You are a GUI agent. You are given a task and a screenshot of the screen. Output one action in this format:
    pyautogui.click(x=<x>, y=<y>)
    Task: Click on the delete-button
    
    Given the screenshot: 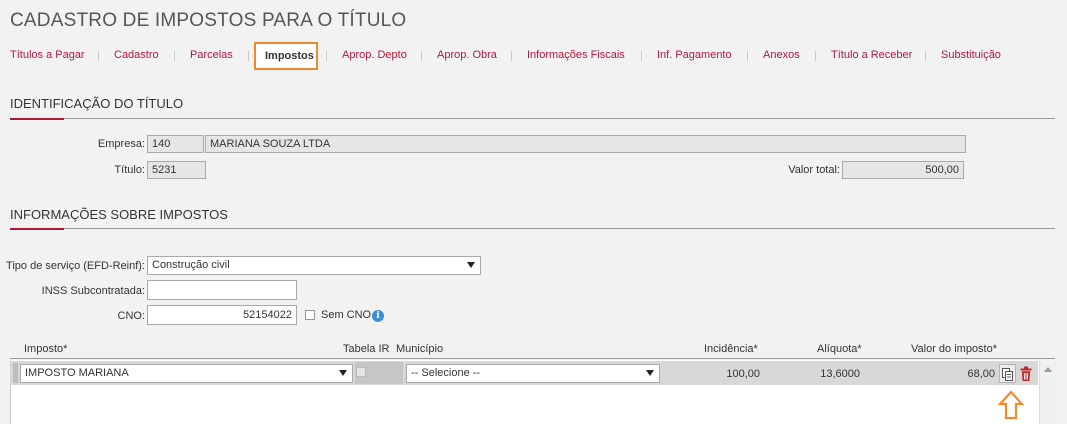 What is the action you would take?
    pyautogui.click(x=1026, y=374)
    